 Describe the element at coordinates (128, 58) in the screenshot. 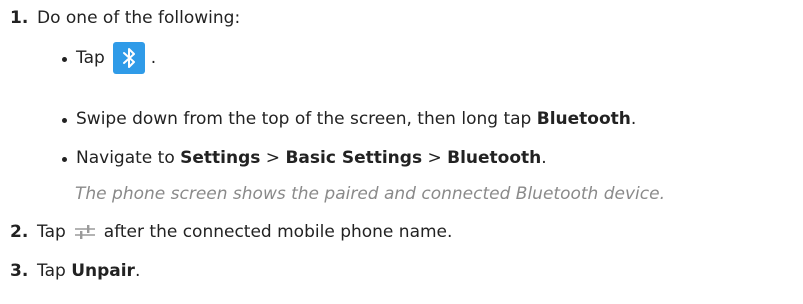

I see `bluetooth-icon` at that location.